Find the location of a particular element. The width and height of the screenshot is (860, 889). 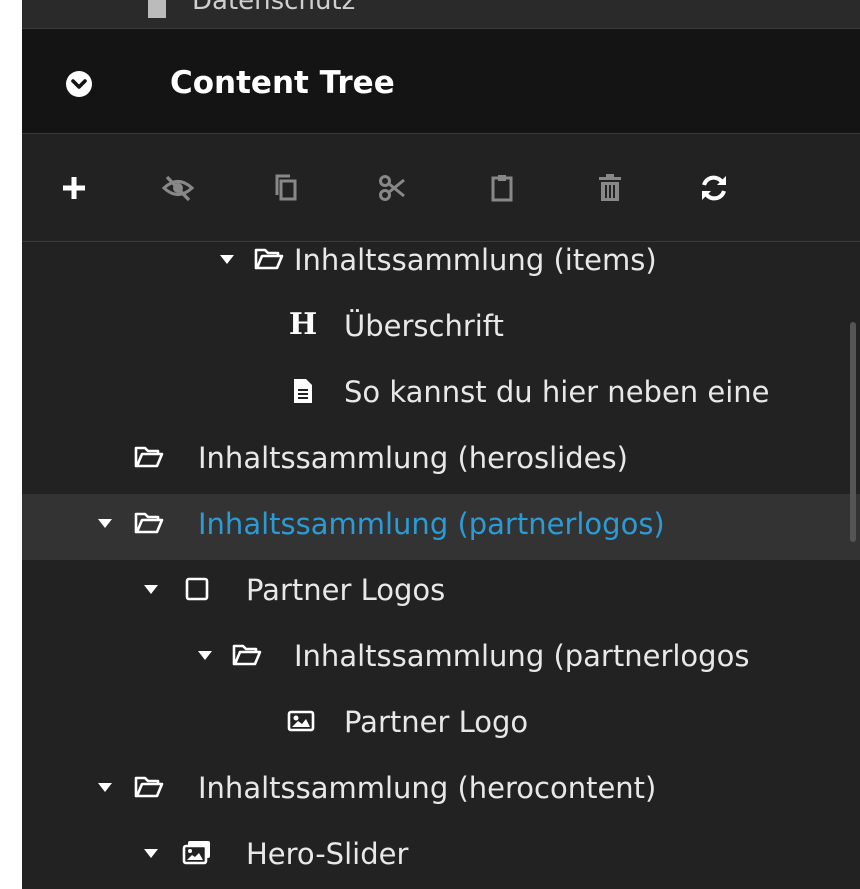

hide-button is located at coordinates (178, 188).